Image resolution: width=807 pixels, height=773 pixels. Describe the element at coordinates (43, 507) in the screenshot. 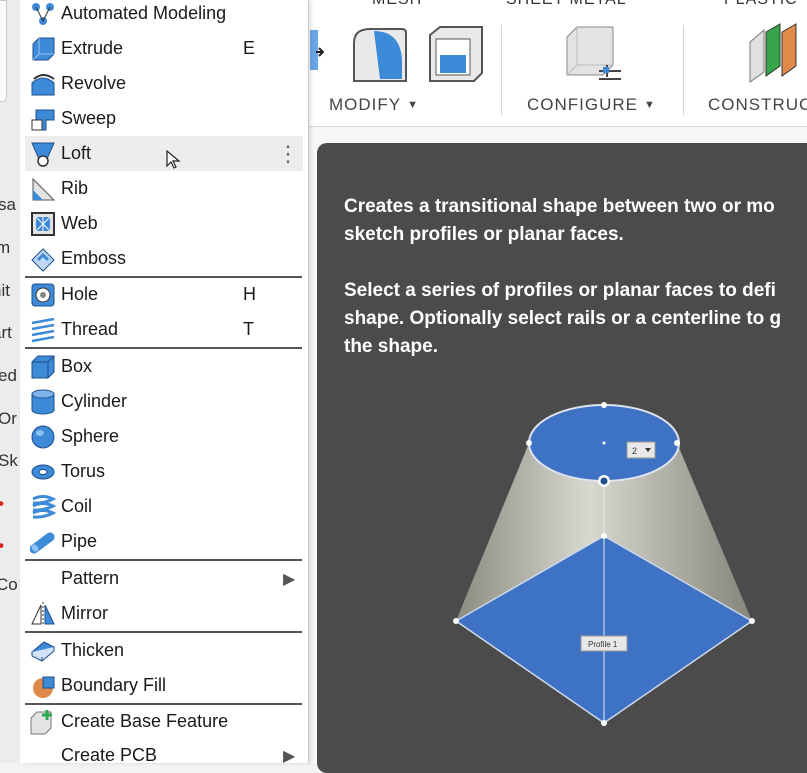

I see `coil-icon` at that location.